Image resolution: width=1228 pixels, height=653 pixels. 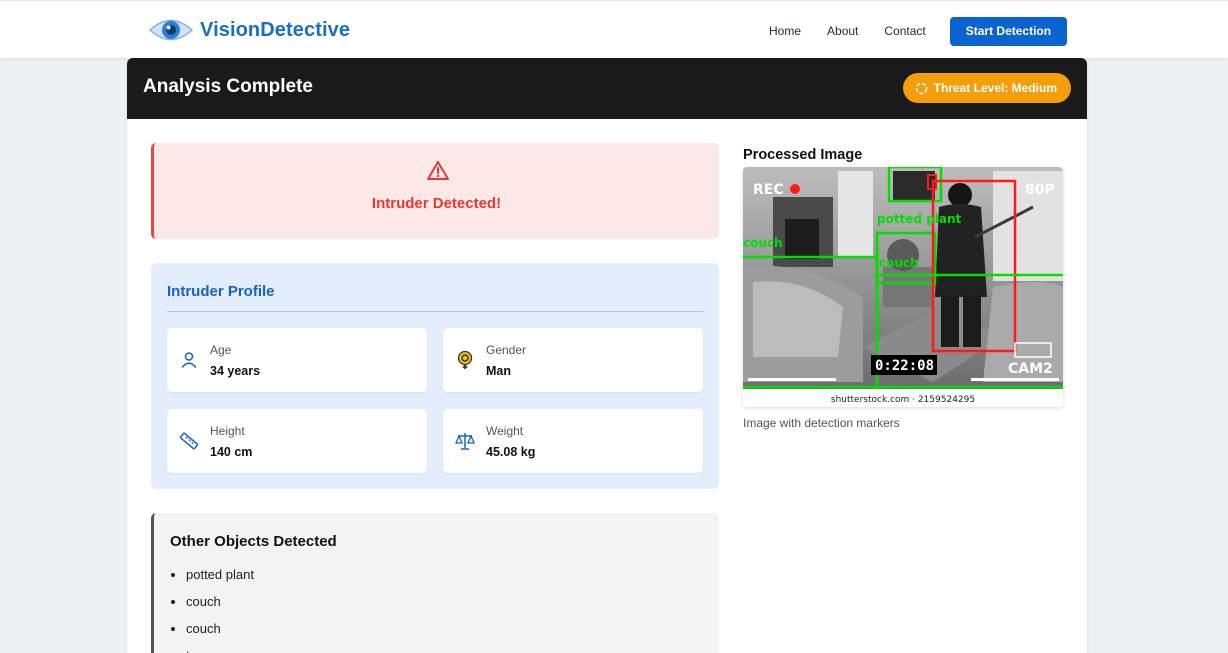 I want to click on resolution-text: 80P, so click(x=1040, y=190).